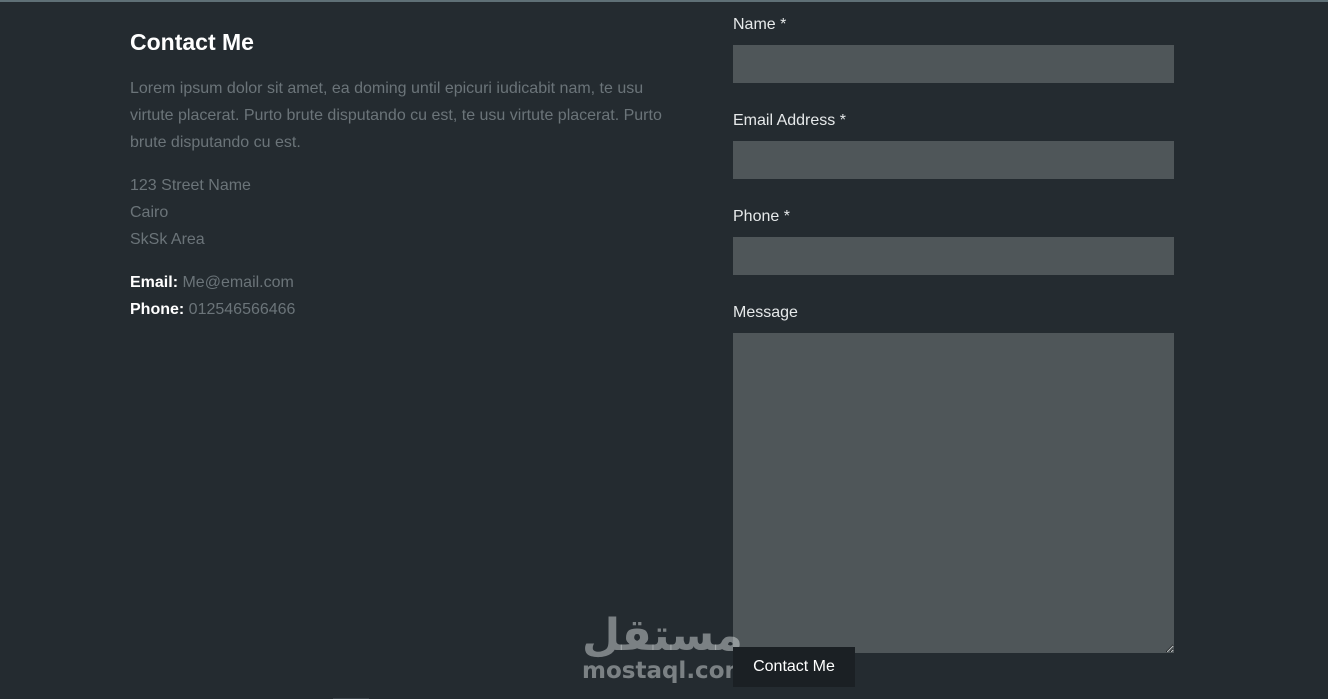 Image resolution: width=1328 pixels, height=699 pixels. I want to click on address-block: 123 Street Name Cairo SkSk Area, so click(402, 212).